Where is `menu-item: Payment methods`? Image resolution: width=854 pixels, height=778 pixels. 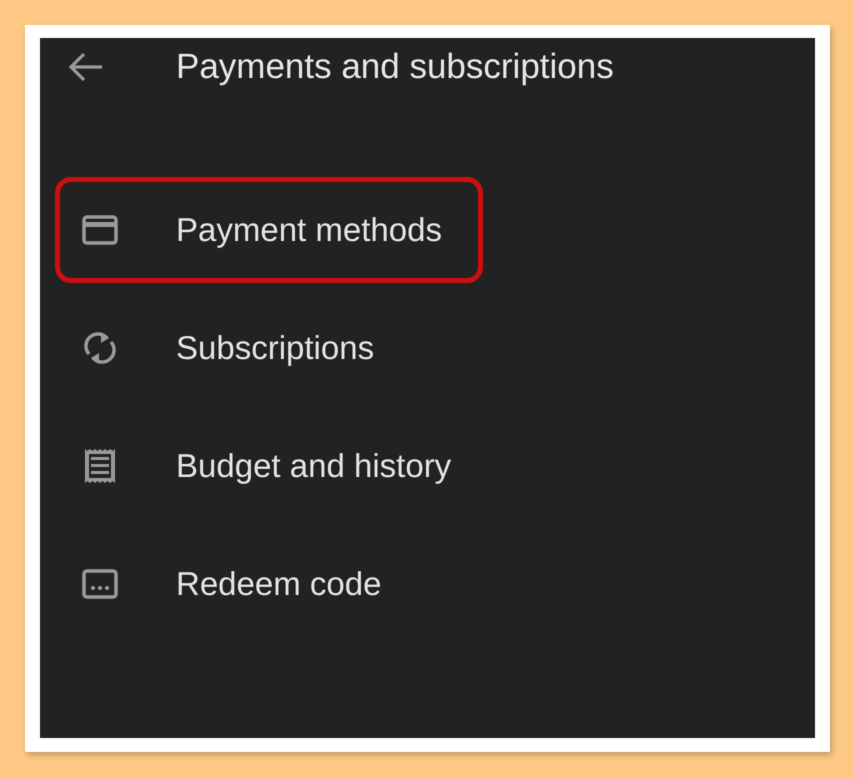
menu-item: Payment methods is located at coordinates (269, 230).